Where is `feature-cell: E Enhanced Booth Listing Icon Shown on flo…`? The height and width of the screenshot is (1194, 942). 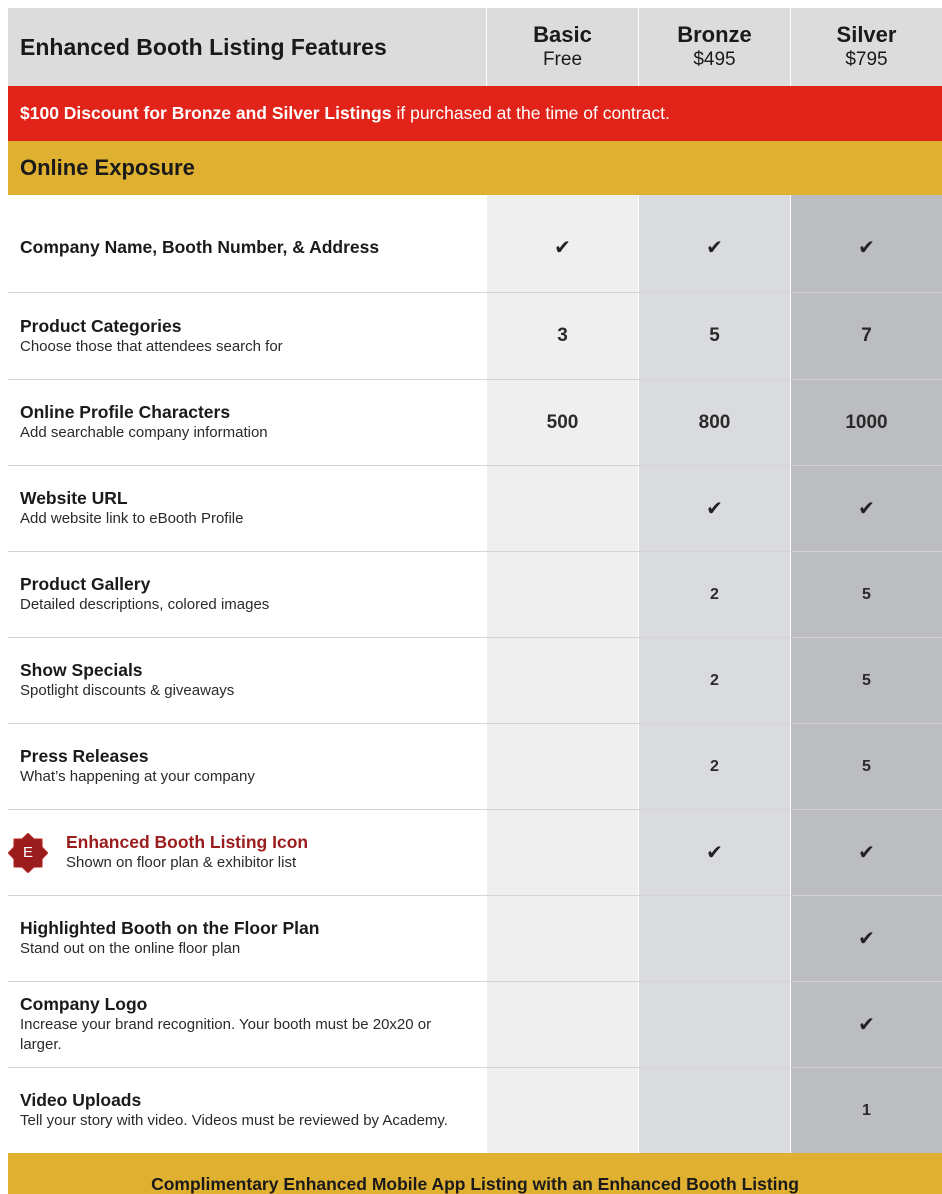 feature-cell: E Enhanced Booth Listing Icon Shown on flo… is located at coordinates (247, 852).